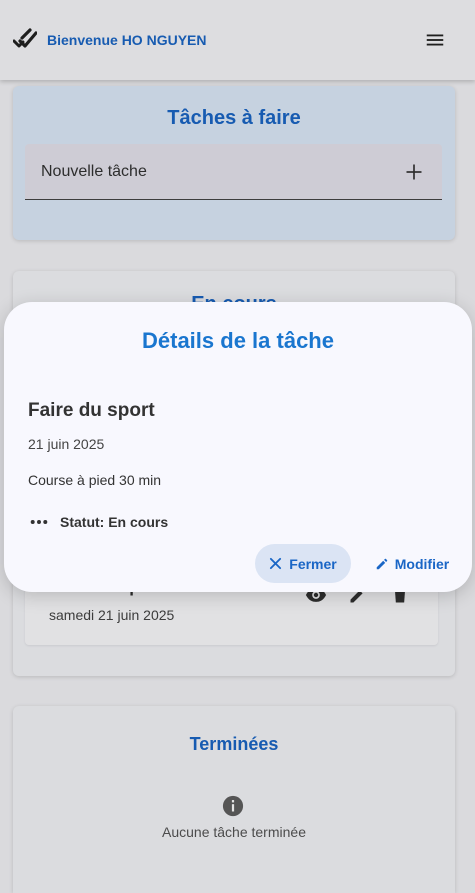  What do you see at coordinates (422, 563) in the screenshot?
I see `edit-button-label: Modifier` at bounding box center [422, 563].